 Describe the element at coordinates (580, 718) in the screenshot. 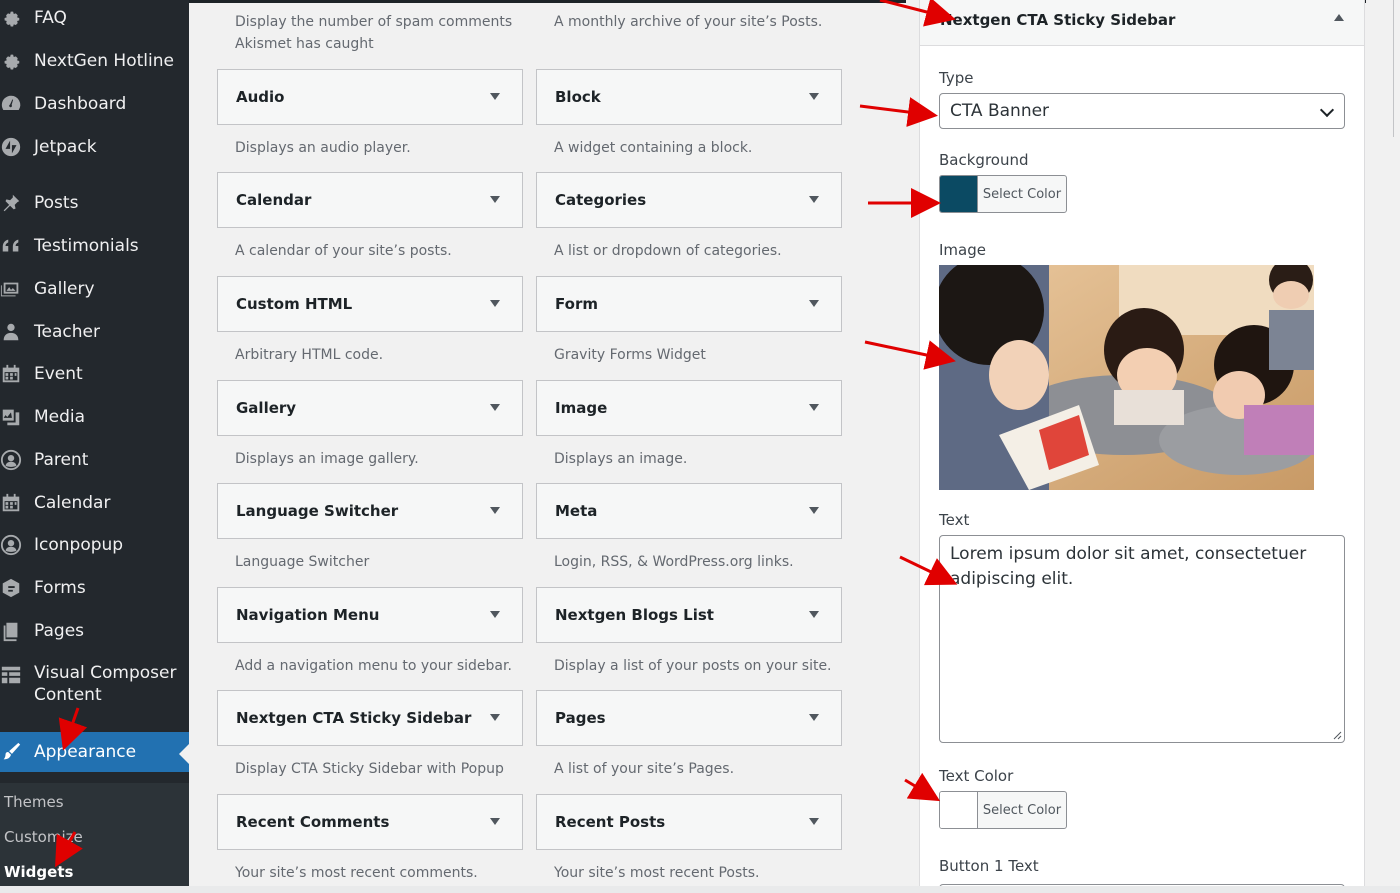

I see `widget-name: Pages` at that location.